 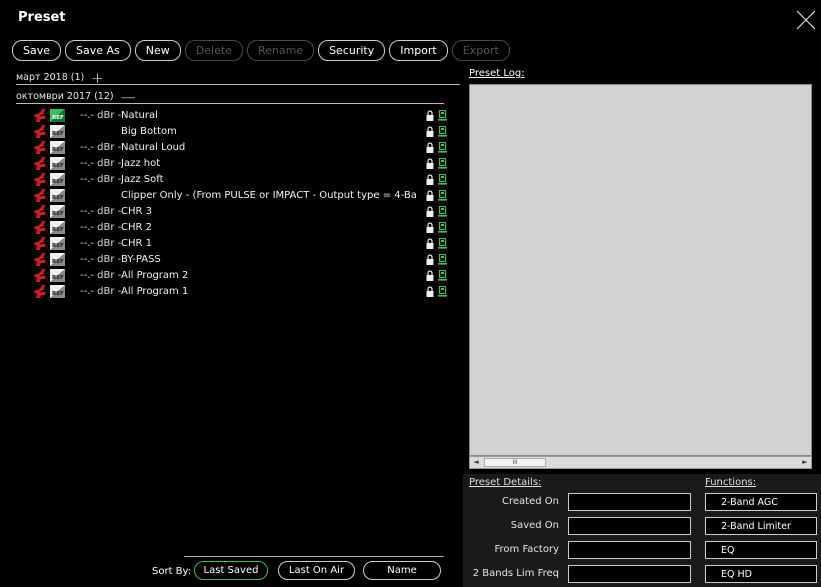 What do you see at coordinates (761, 502) in the screenshot?
I see `function-2-band-agc-button: 2-Band AGC` at bounding box center [761, 502].